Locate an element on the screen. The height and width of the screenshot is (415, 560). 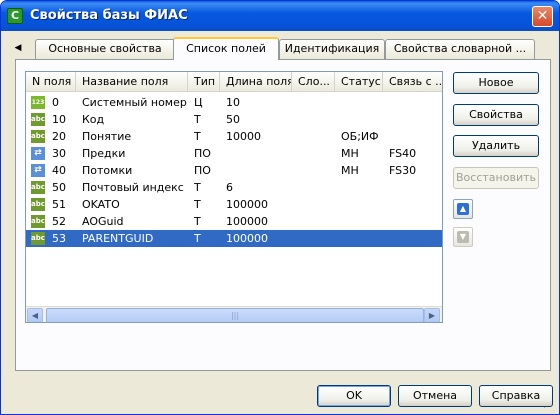
tab-identification: Идентификация is located at coordinates (332, 49).